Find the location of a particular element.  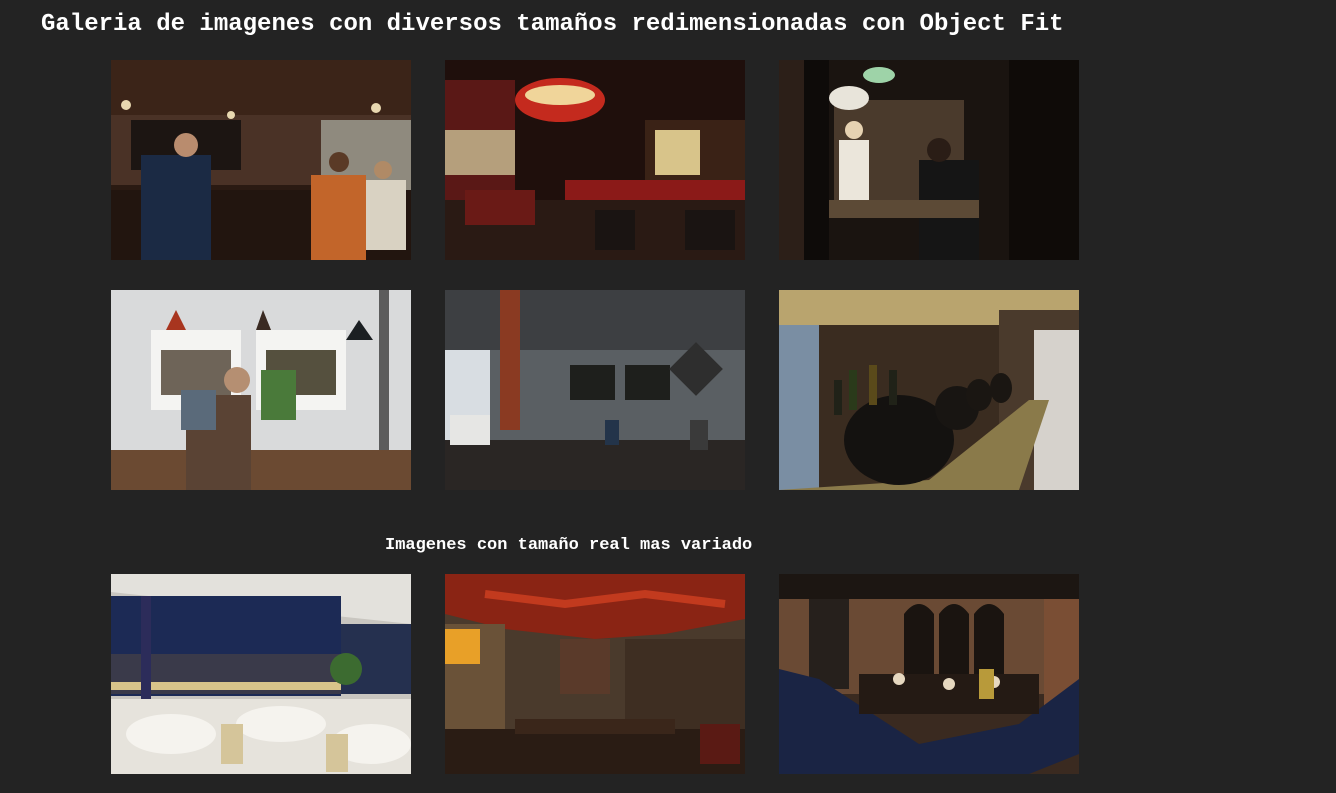

coffee-shop-image is located at coordinates (595, 390).